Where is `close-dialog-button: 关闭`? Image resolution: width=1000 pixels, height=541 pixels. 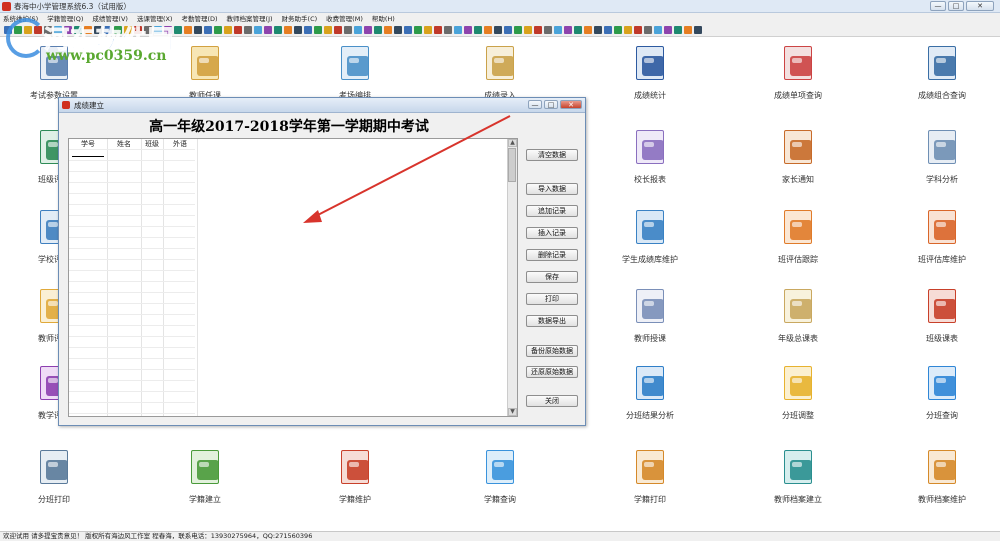 close-dialog-button: 关闭 is located at coordinates (552, 401).